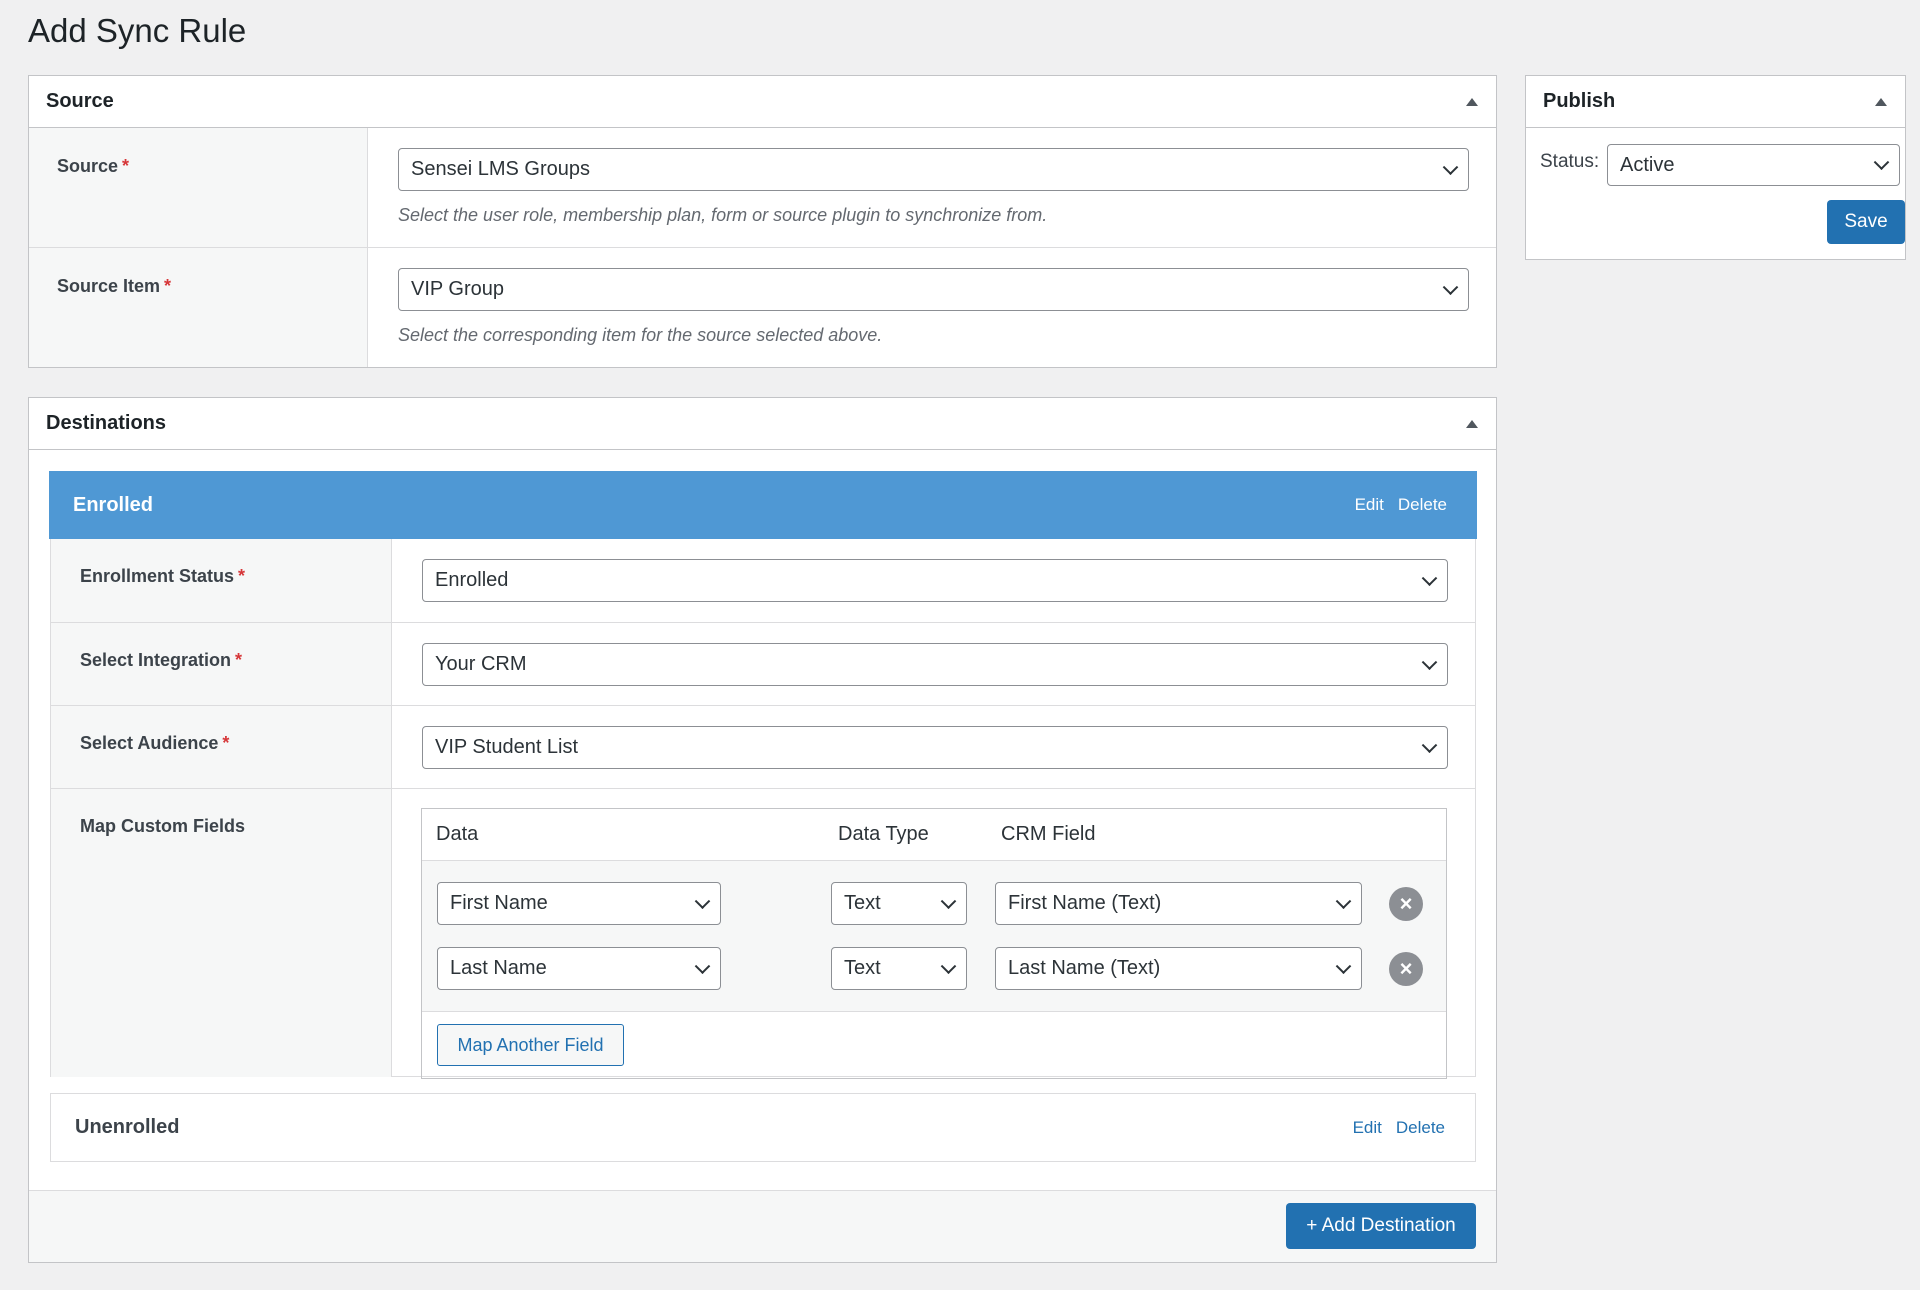 The image size is (1920, 1290). What do you see at coordinates (457, 834) in the screenshot?
I see `column-header-data: Data` at bounding box center [457, 834].